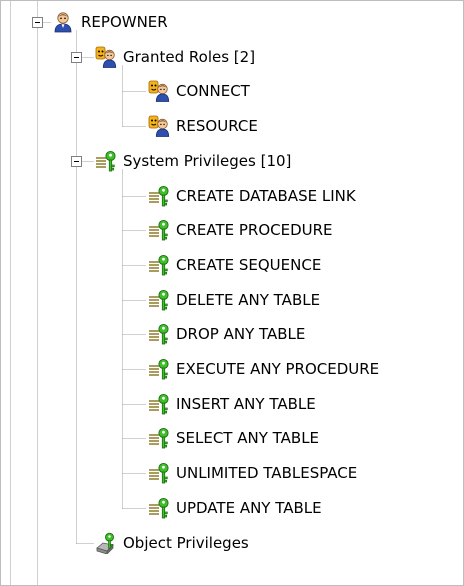 This screenshot has height=586, width=464. I want to click on tree-node-create-database-link: CREATE DATABASE LINK, so click(232, 196).